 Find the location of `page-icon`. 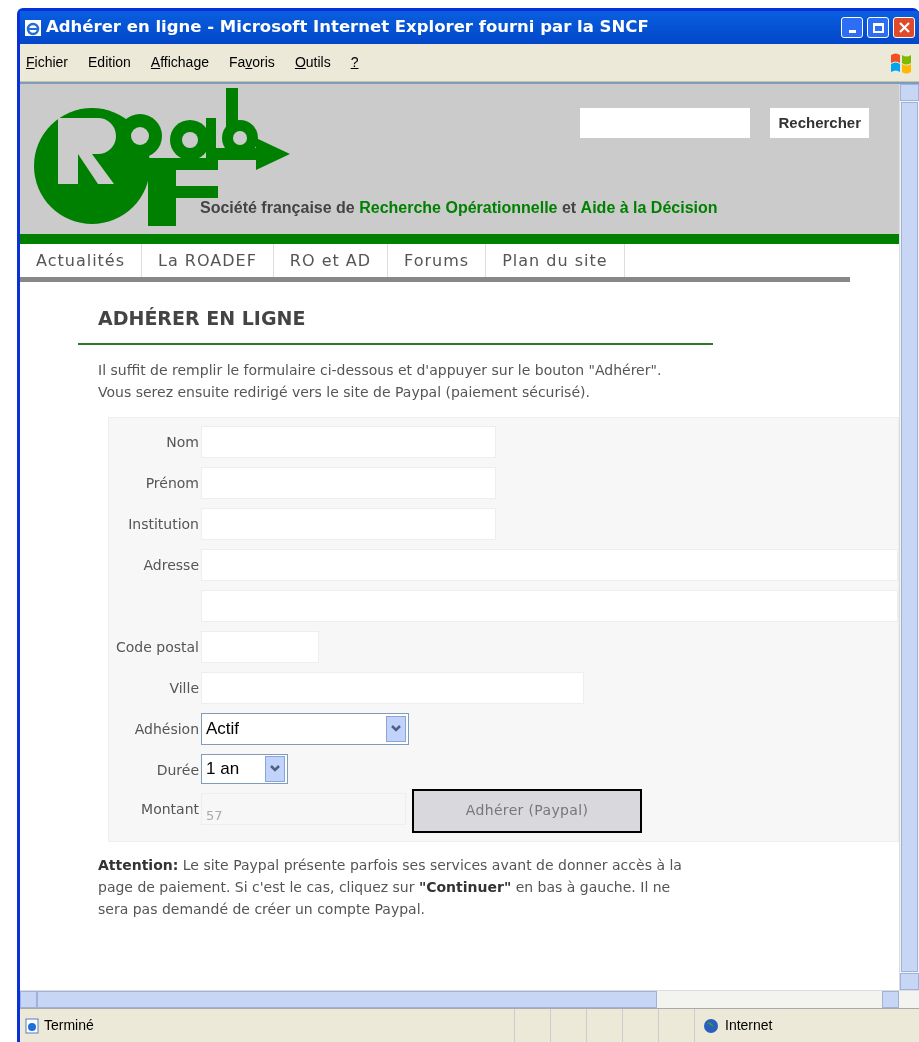

page-icon is located at coordinates (32, 1025).